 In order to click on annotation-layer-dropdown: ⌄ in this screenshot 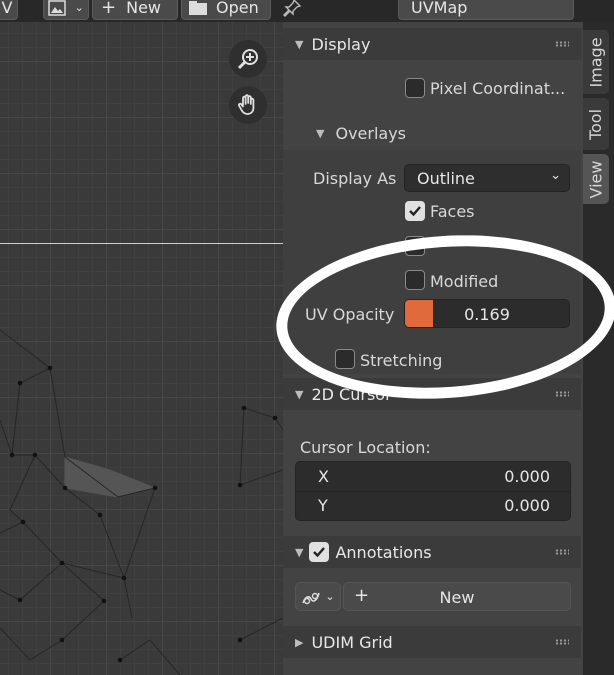, I will do `click(318, 596)`.